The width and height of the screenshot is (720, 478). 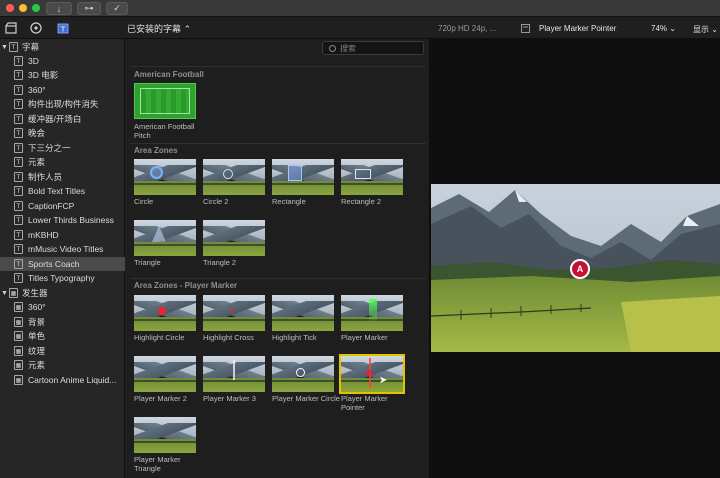 What do you see at coordinates (156, 150) in the screenshot?
I see `section-heading: Area Zones` at bounding box center [156, 150].